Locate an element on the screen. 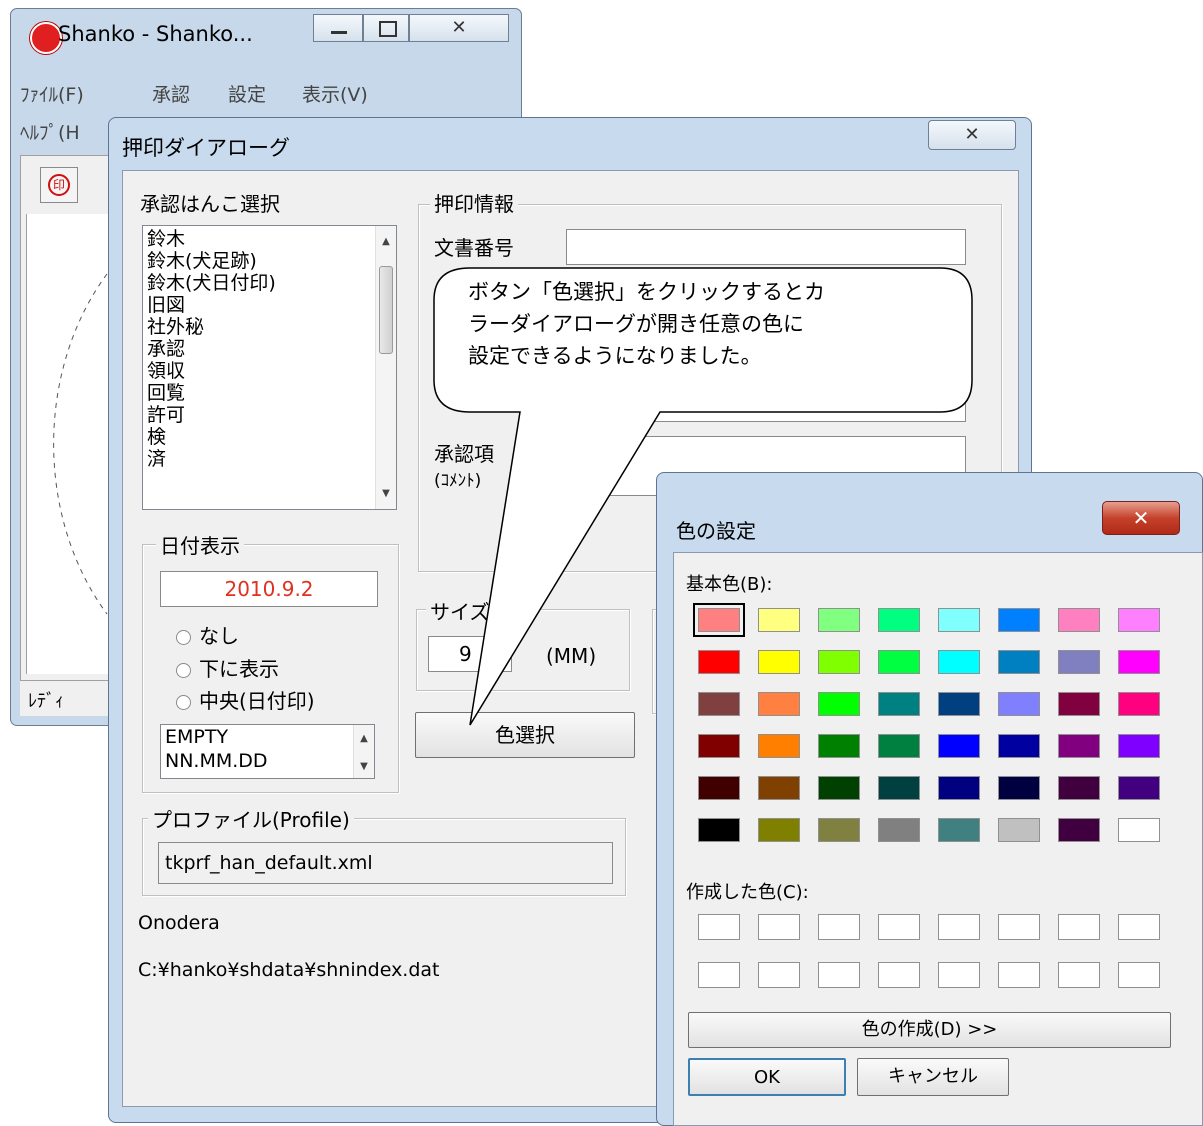 Image resolution: width=1203 pixels, height=1126 pixels. cancel-button: キャンセル is located at coordinates (933, 1077).